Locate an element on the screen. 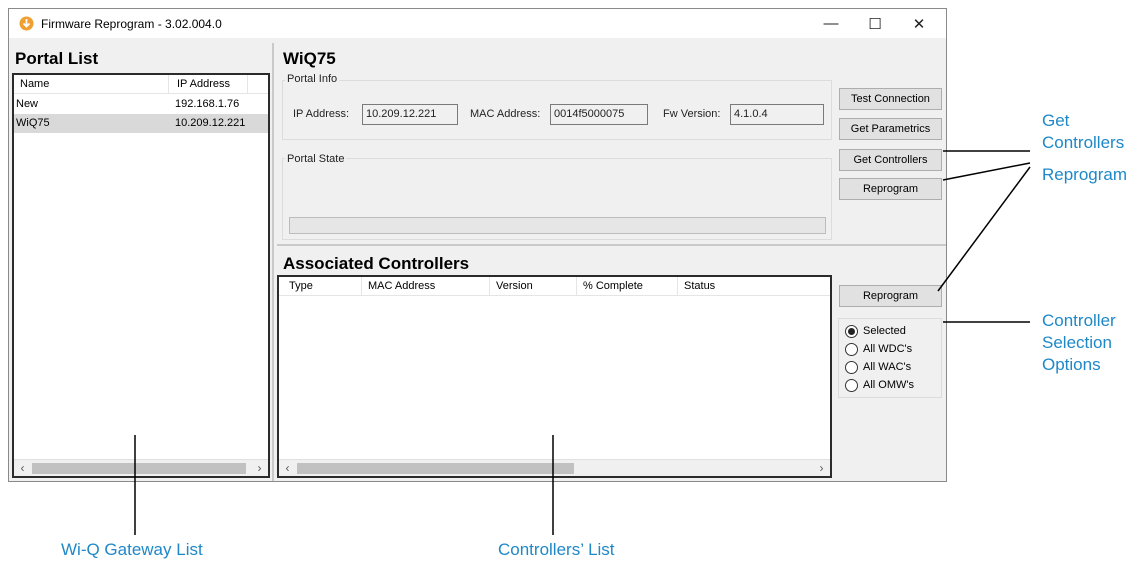 Image resolution: width=1142 pixels, height=561 pixels. leader-reprogram-controllers is located at coordinates (984, 229).